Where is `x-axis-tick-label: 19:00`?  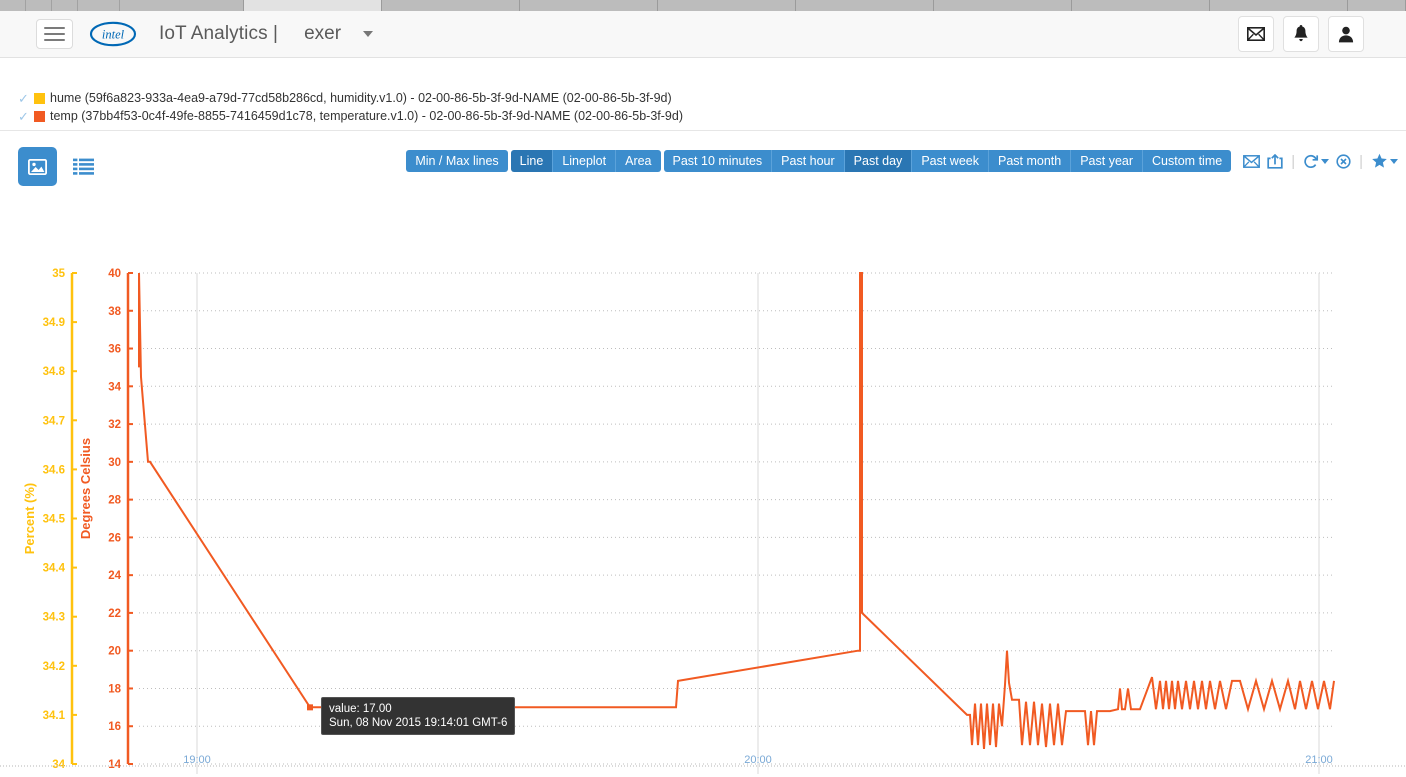
x-axis-tick-label: 19:00 is located at coordinates (197, 760).